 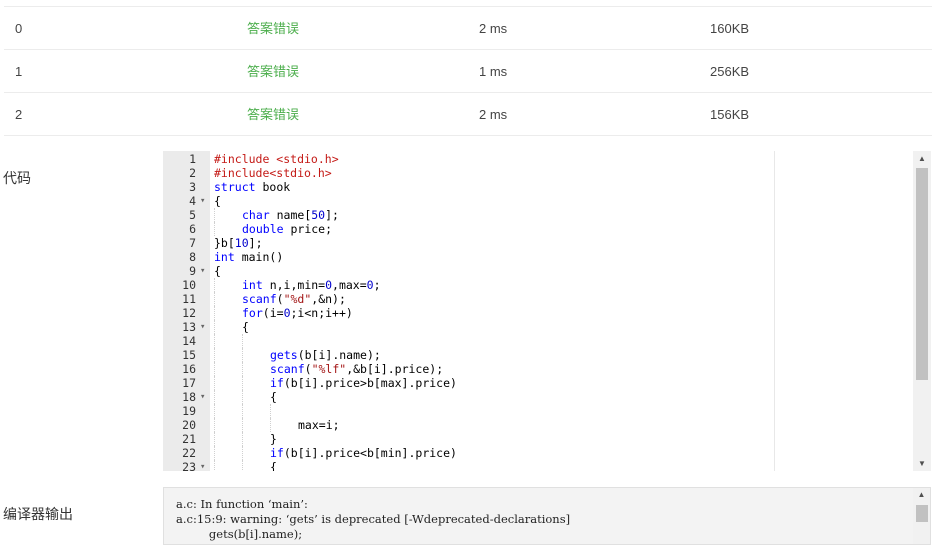 I want to click on case-number: 0, so click(x=19, y=28).